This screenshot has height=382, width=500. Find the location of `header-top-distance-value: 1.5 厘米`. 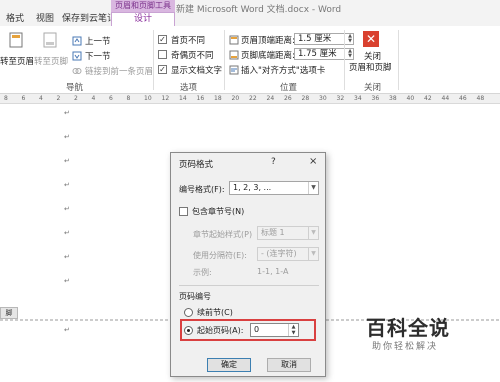

header-top-distance-value: 1.5 厘米 is located at coordinates (315, 39).